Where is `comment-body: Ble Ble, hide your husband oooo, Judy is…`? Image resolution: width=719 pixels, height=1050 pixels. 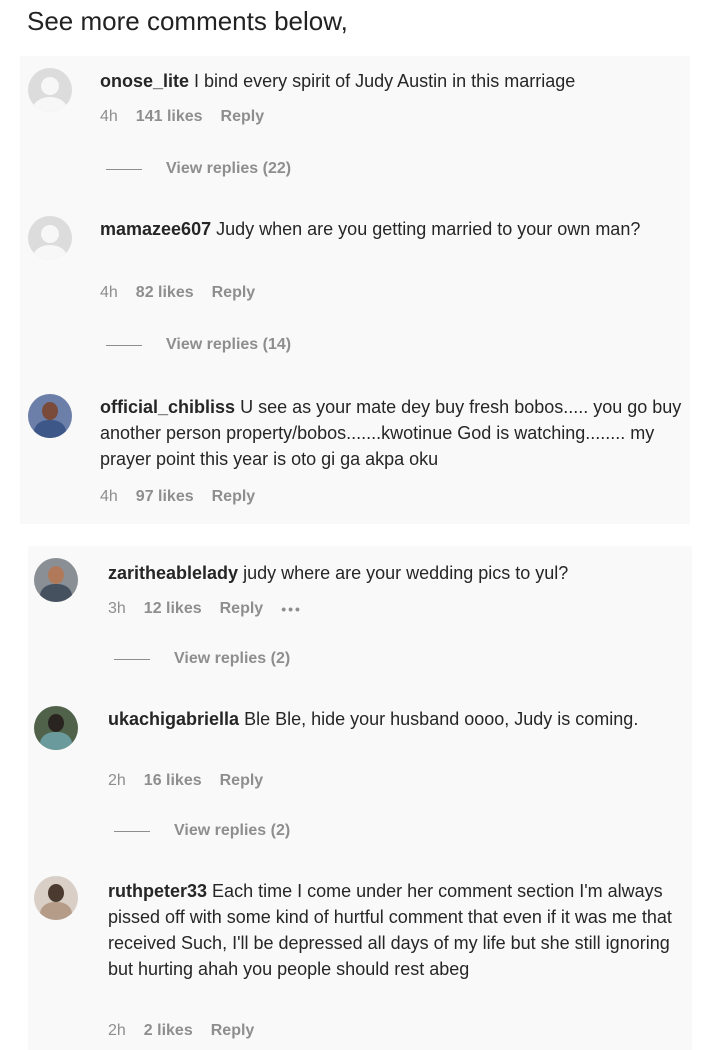
comment-body: Ble Ble, hide your husband oooo, Judy is… is located at coordinates (441, 719).